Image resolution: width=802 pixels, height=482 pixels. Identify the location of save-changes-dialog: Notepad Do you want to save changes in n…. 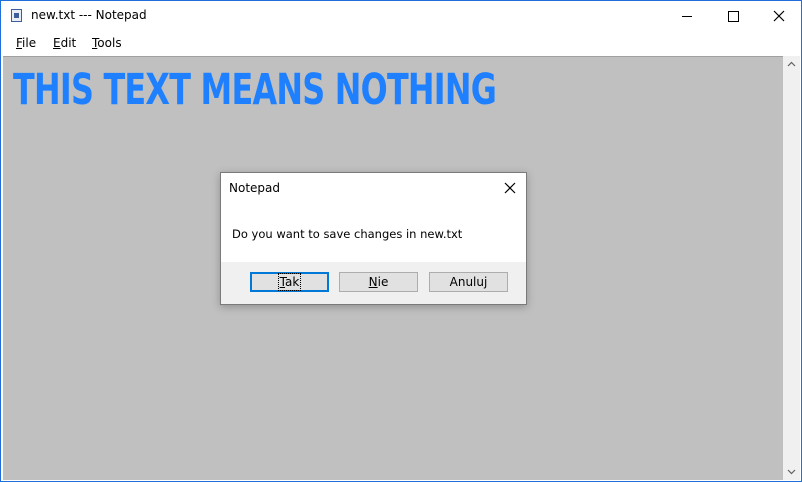
(373, 238).